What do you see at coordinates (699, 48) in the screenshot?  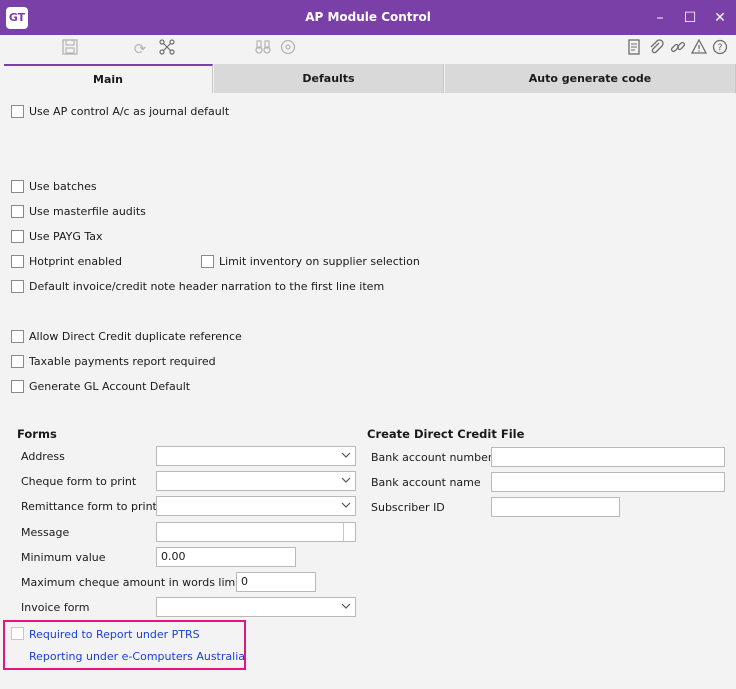 I see `alert-icon` at bounding box center [699, 48].